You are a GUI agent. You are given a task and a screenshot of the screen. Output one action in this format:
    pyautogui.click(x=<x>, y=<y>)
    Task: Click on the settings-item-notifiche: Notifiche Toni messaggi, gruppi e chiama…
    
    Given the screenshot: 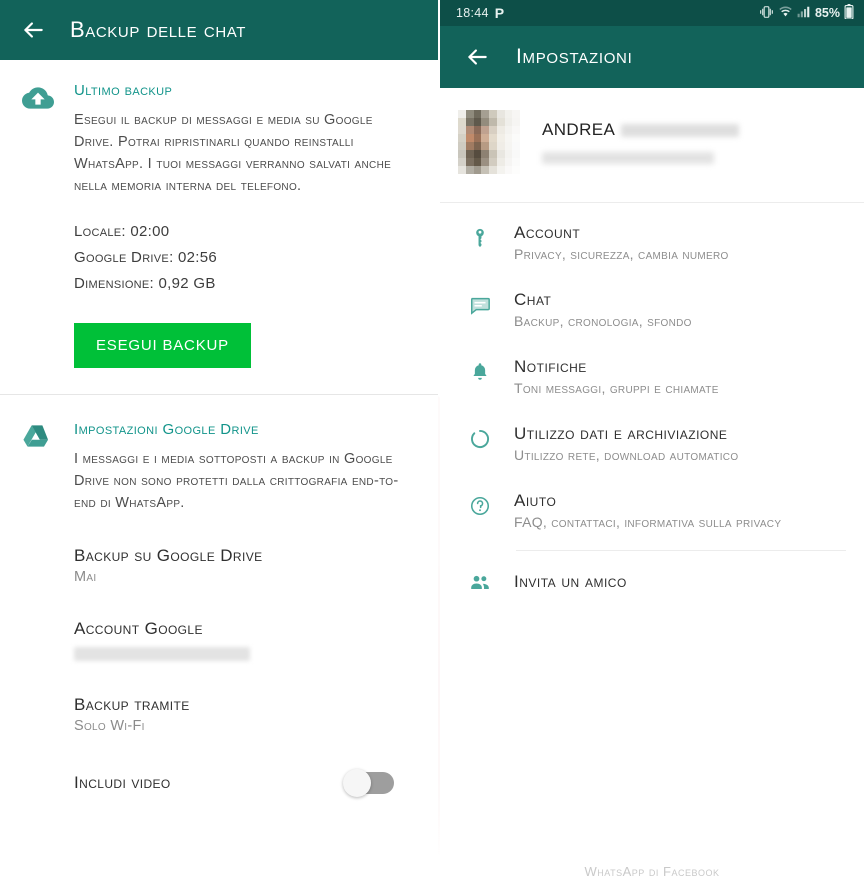 What is the action you would take?
    pyautogui.click(x=652, y=376)
    